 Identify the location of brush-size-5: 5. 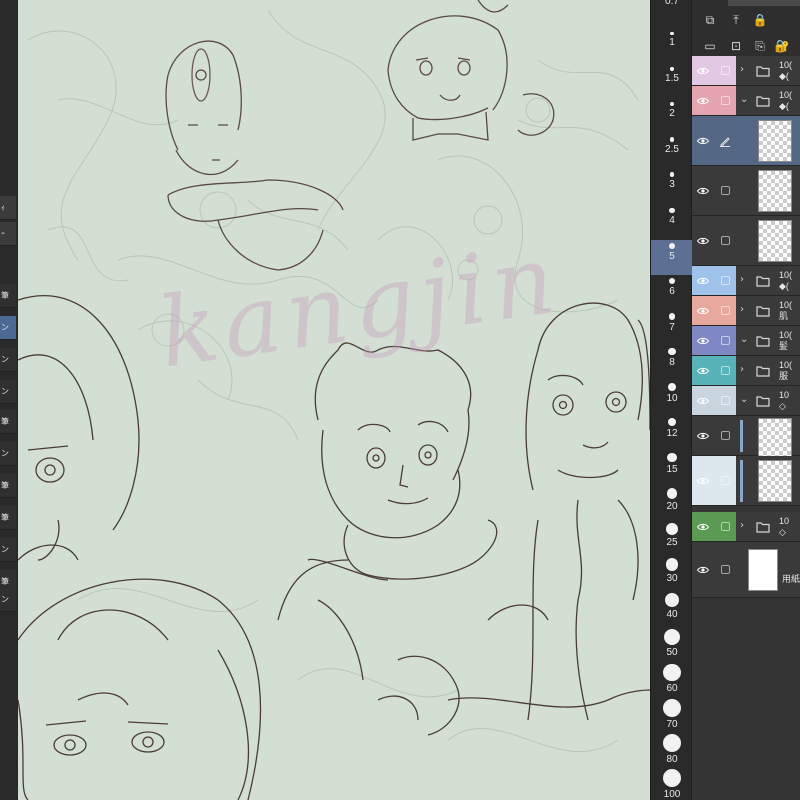
(672, 257).